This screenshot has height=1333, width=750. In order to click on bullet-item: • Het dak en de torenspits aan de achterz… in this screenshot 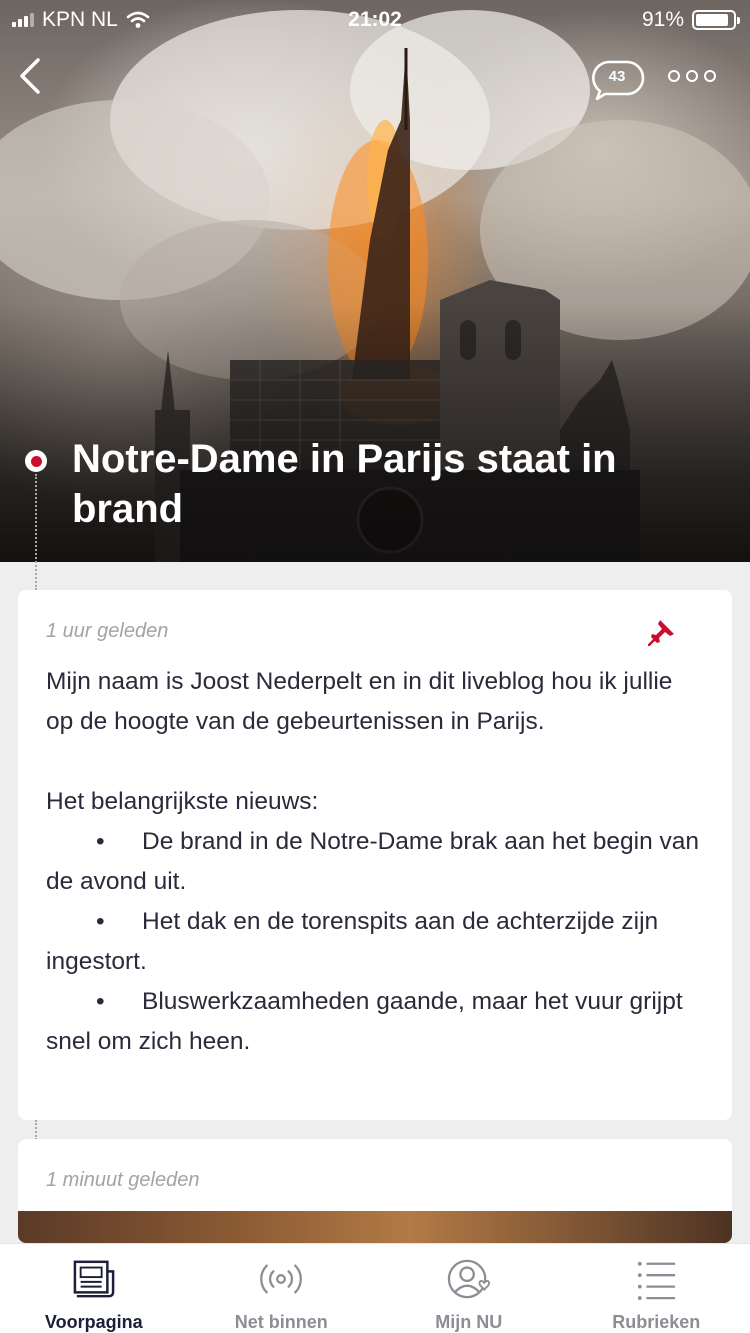, I will do `click(352, 941)`.